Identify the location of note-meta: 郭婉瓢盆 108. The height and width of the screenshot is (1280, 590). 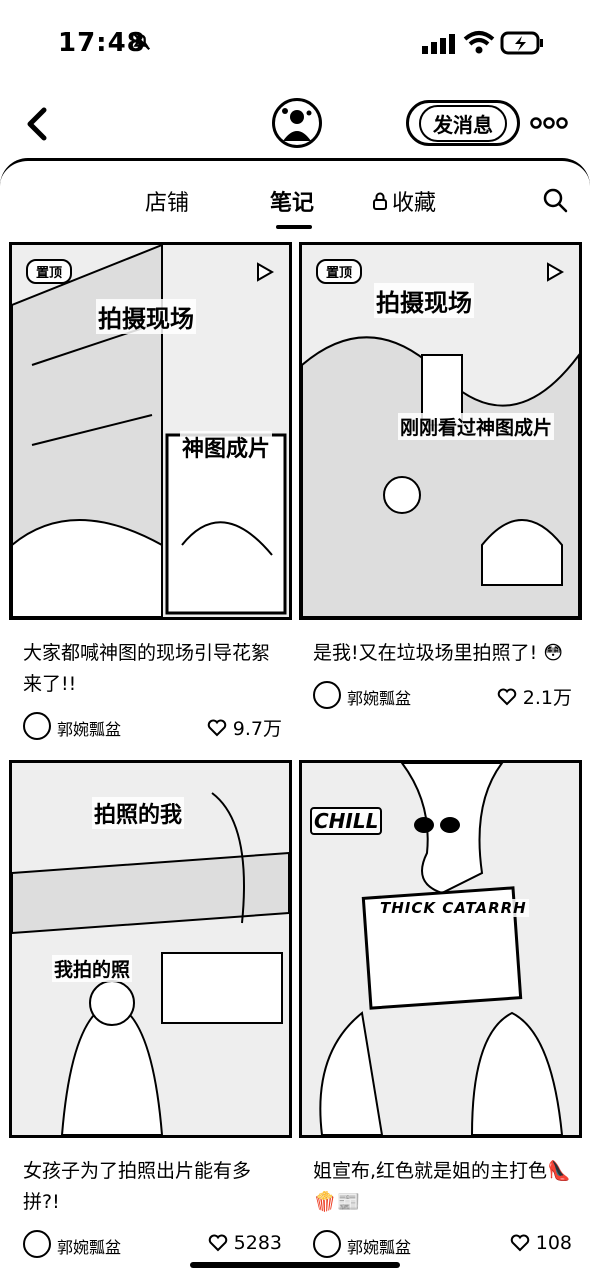
(440, 1245).